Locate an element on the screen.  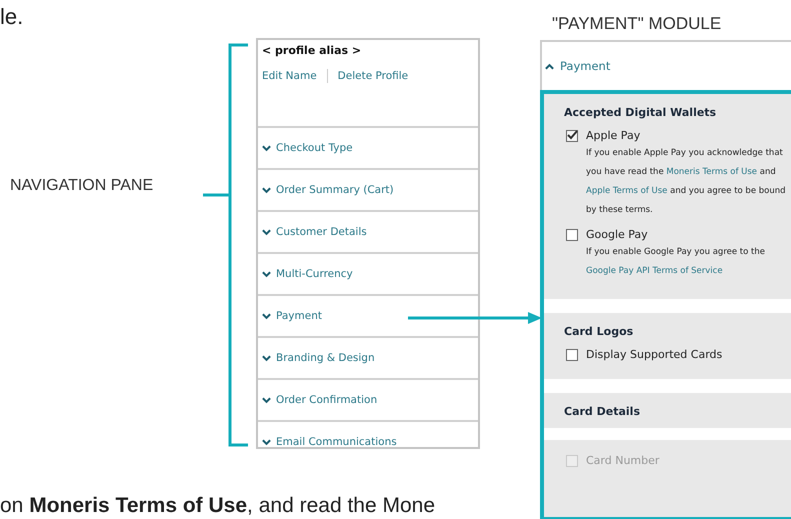
nav-item: Customer Details is located at coordinates (368, 233).